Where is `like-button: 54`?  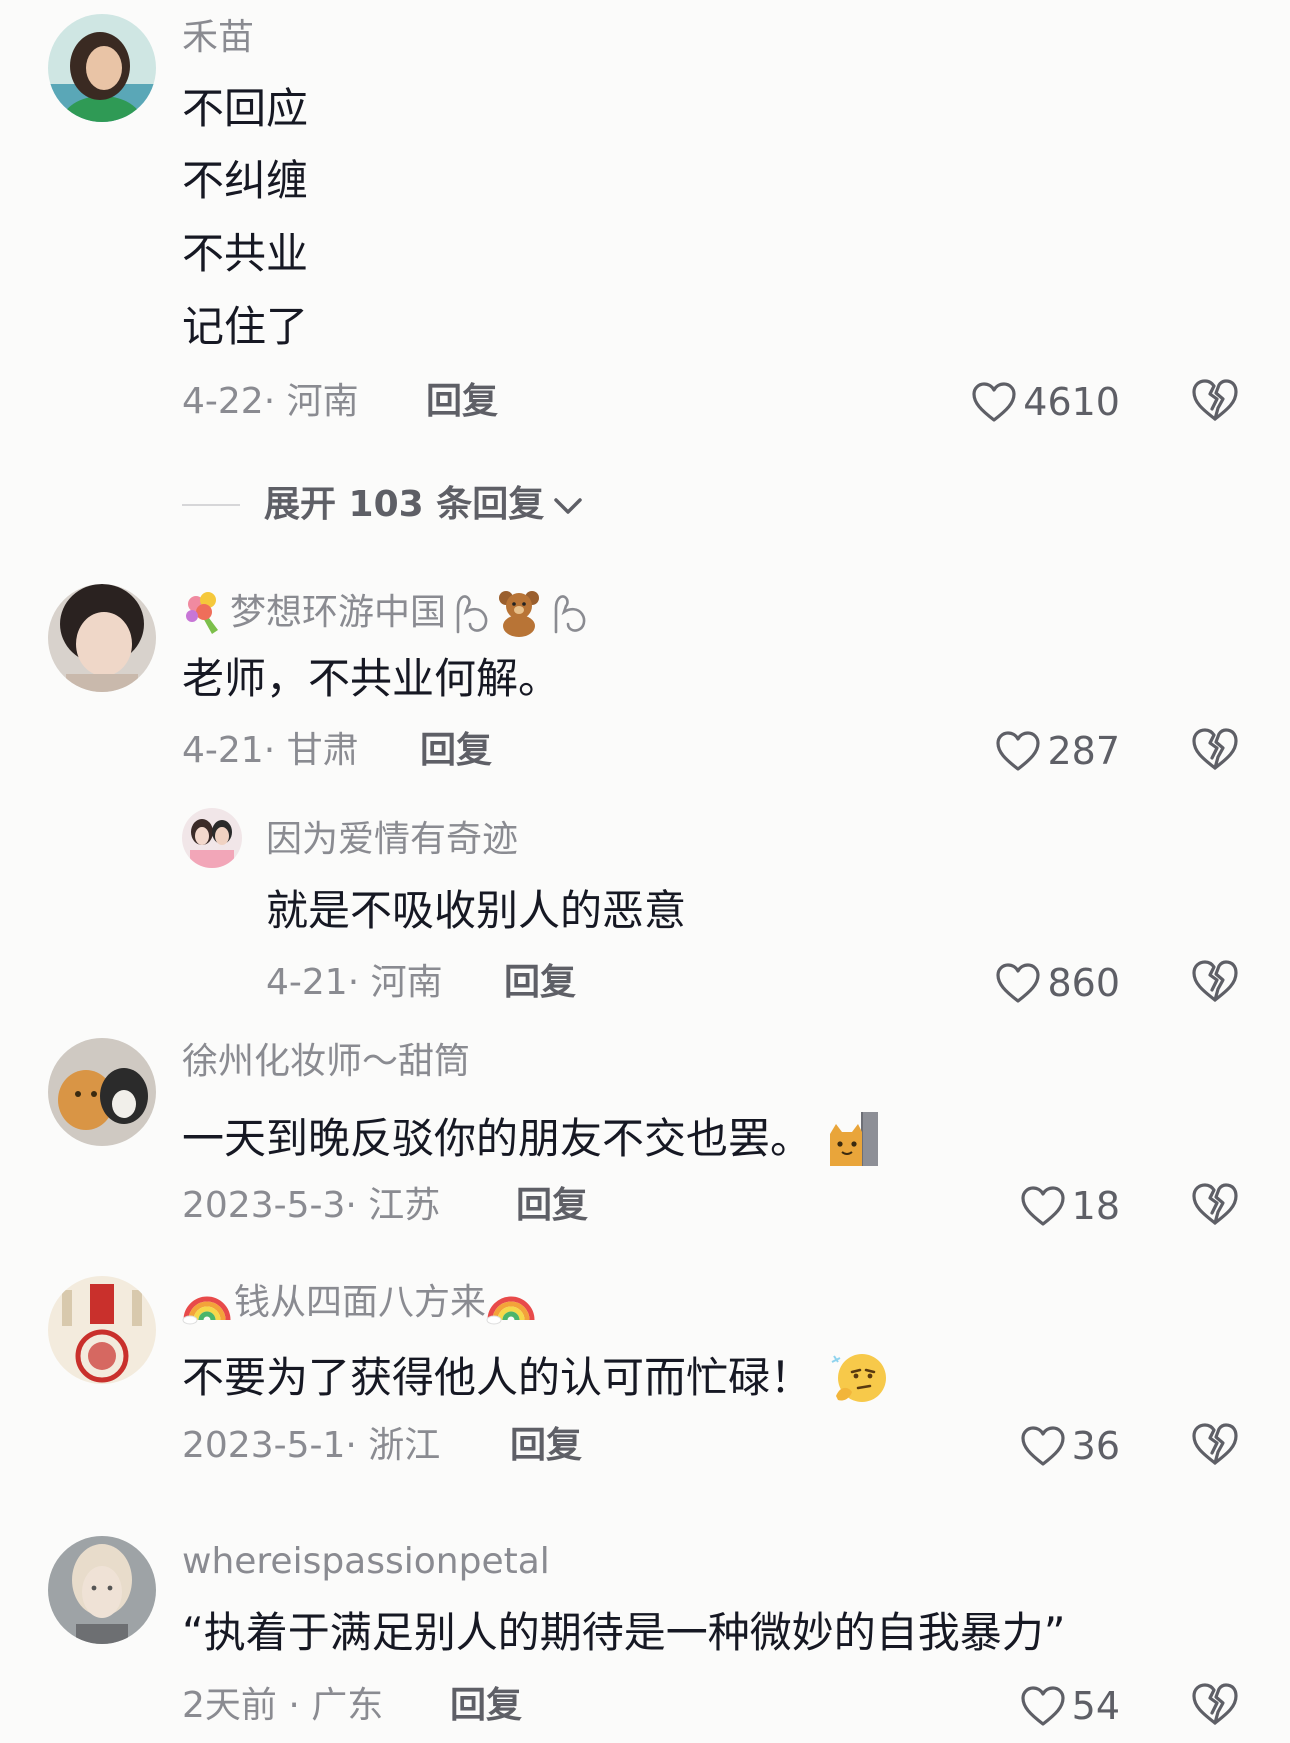
like-button: 54 is located at coordinates (1000, 1706).